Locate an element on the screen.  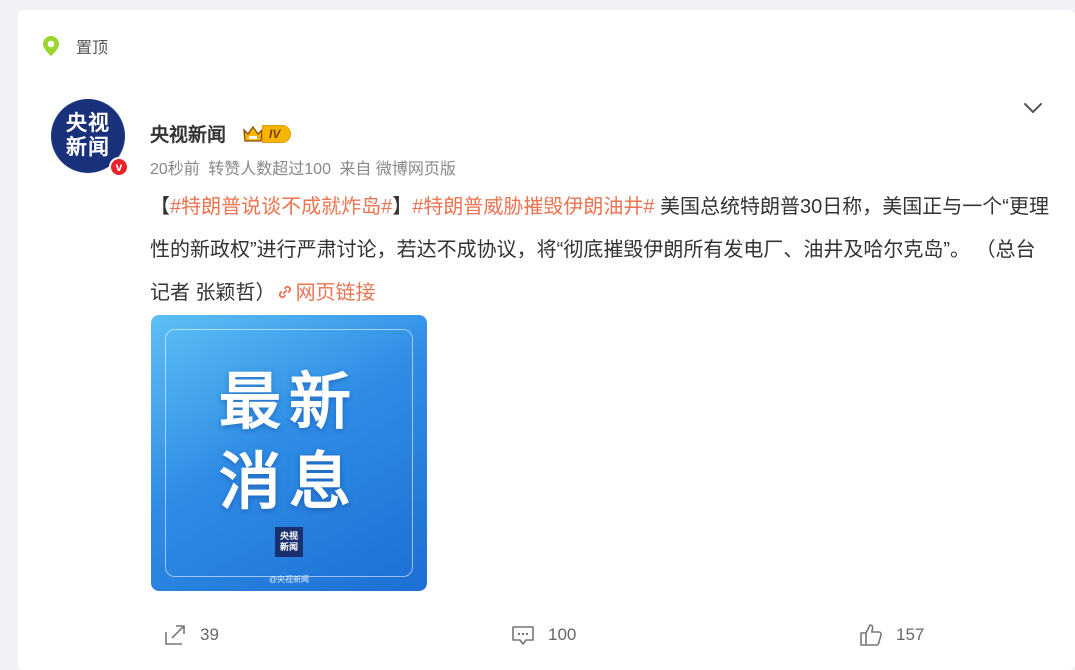
chevron-down-icon is located at coordinates (1033, 108).